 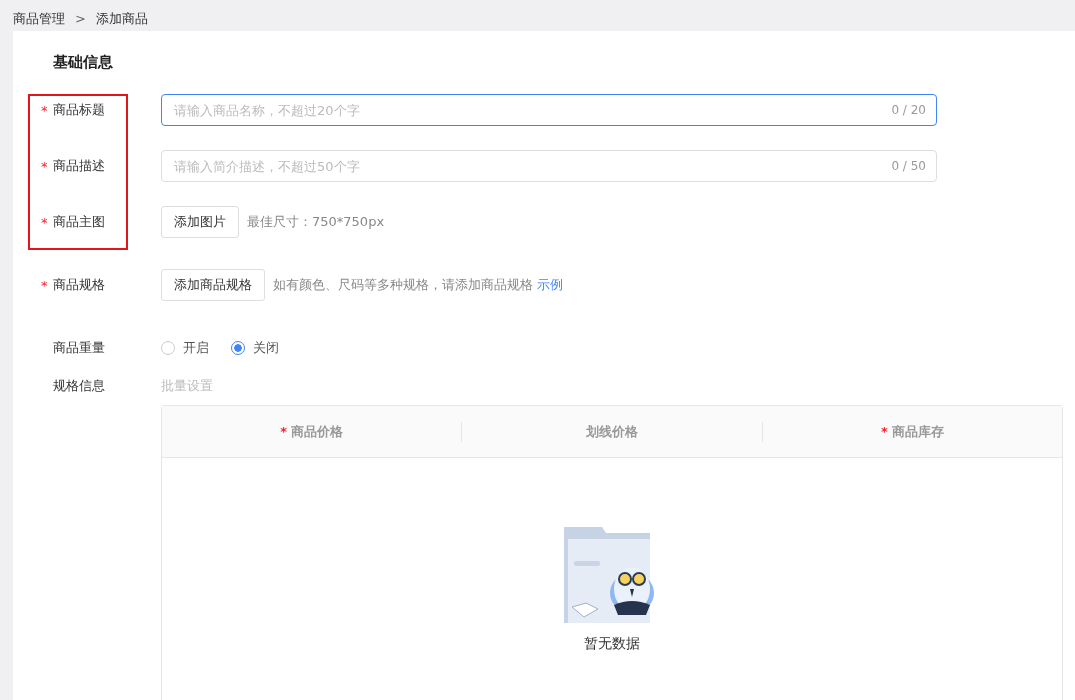 I want to click on add-button: 添加图片, so click(x=200, y=222).